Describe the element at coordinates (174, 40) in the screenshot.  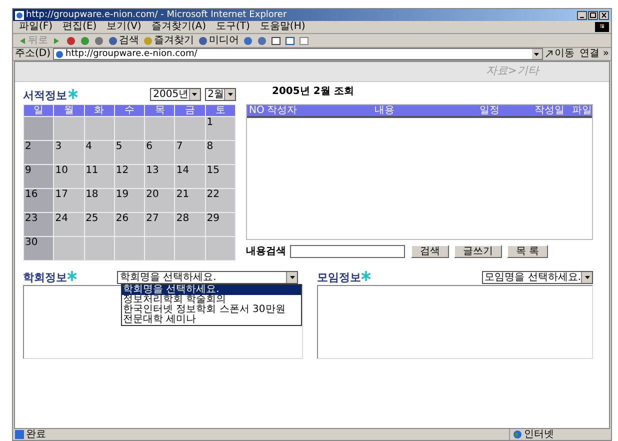
I see `toolbar-button: 즐겨찾기` at that location.